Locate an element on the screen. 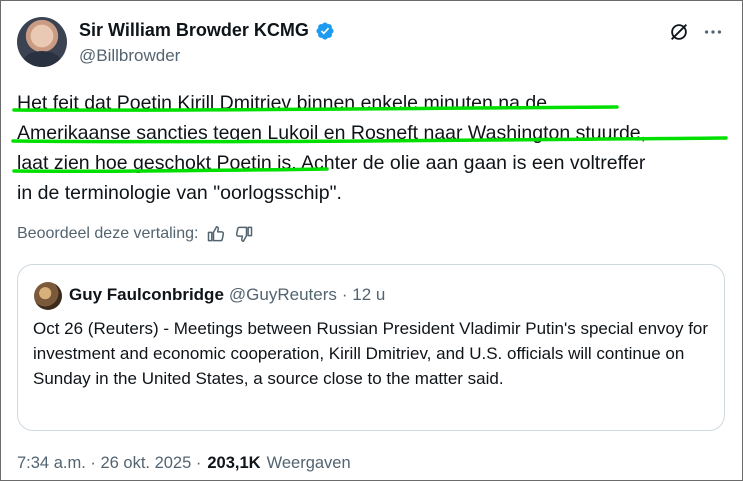 The width and height of the screenshot is (743, 481). author-handle: @Billbrowder is located at coordinates (129, 56).